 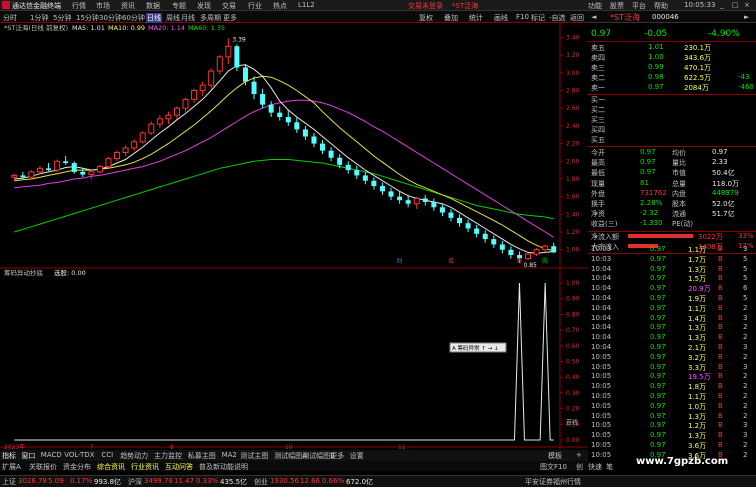 What do you see at coordinates (359, 482) in the screenshot?
I see `index-ticker-field: 672.0亿` at bounding box center [359, 482].